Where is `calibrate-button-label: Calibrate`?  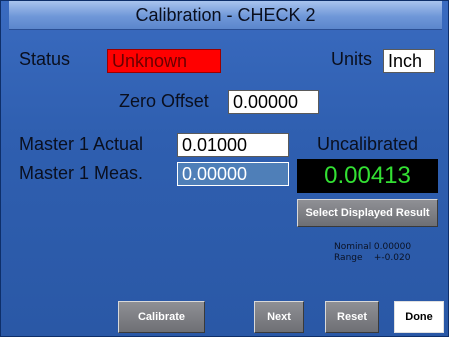
calibrate-button-label: Calibrate is located at coordinates (161, 317).